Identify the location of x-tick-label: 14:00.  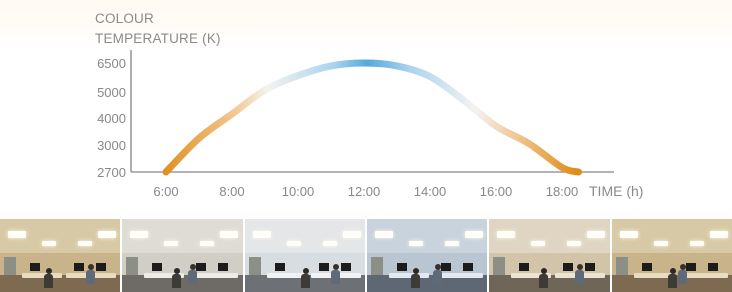
(430, 191).